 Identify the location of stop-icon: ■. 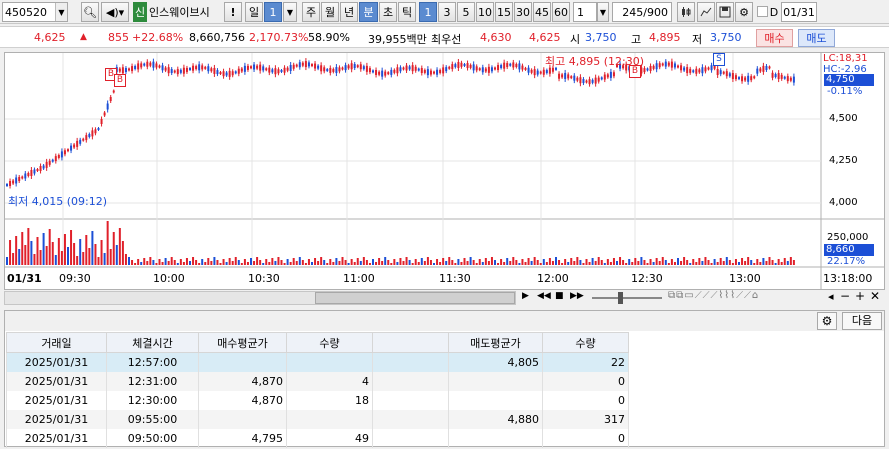
(561, 296).